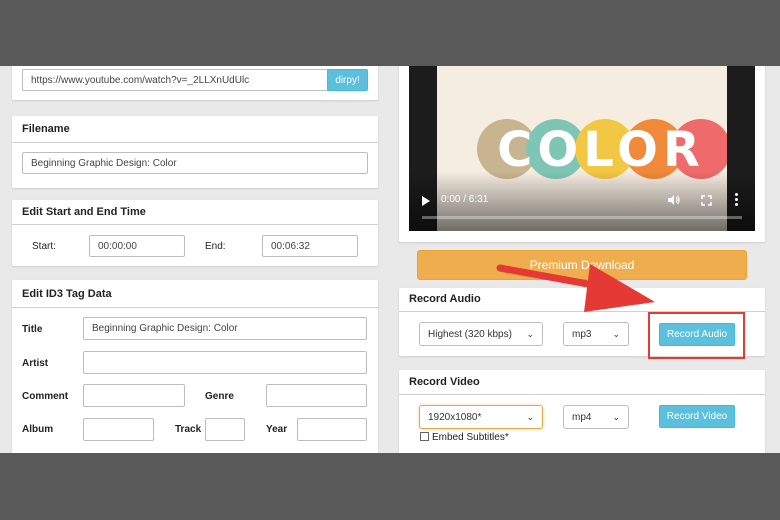 Image resolution: width=780 pixels, height=520 pixels. I want to click on annotation-arrow-icon, so click(575, 288).